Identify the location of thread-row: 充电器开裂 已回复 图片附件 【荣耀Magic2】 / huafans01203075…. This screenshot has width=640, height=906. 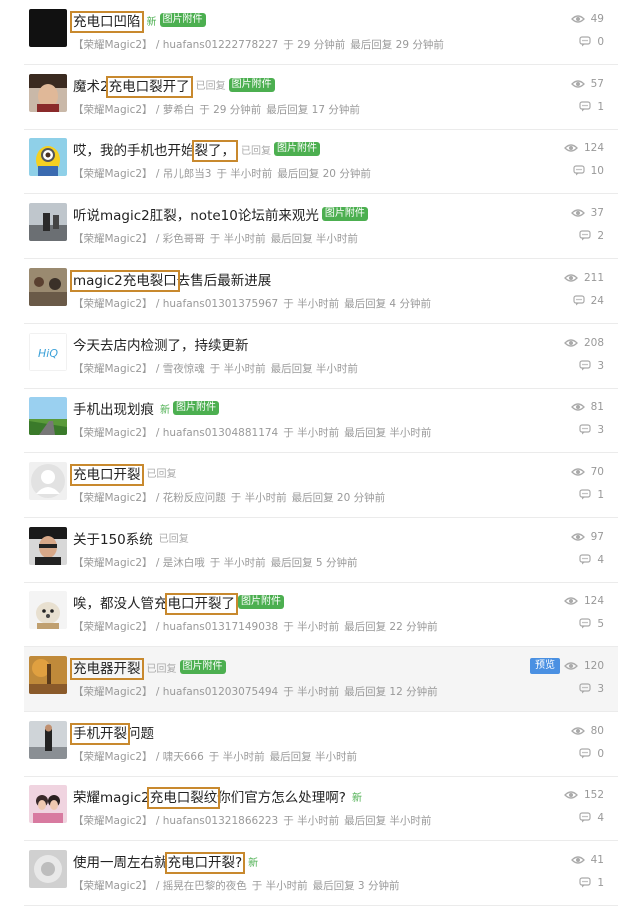
(321, 679).